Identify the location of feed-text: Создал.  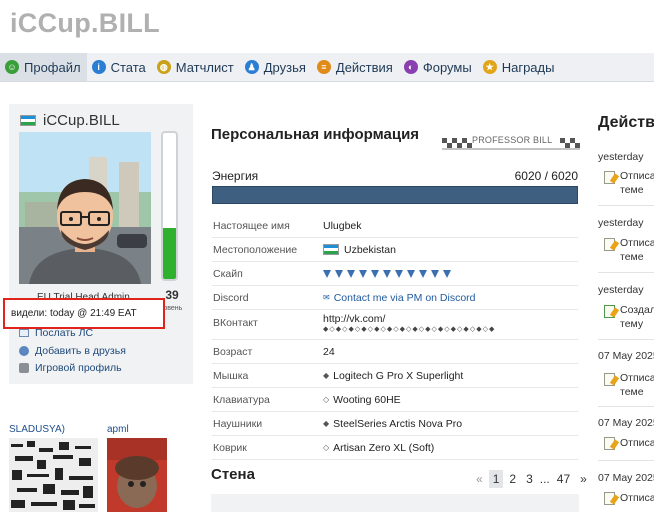
(637, 310).